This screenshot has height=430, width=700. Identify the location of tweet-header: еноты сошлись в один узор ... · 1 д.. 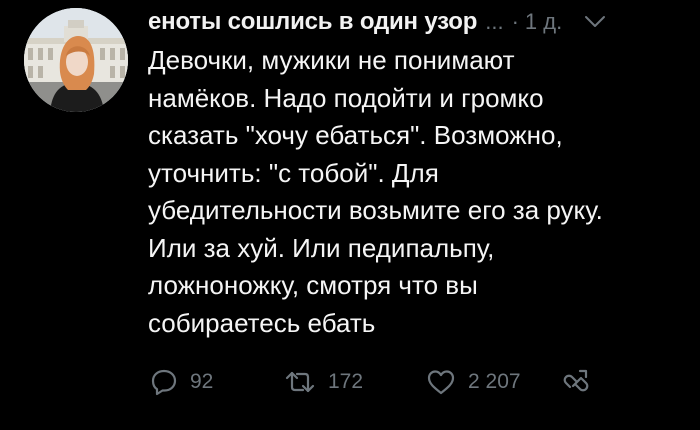
(417, 22).